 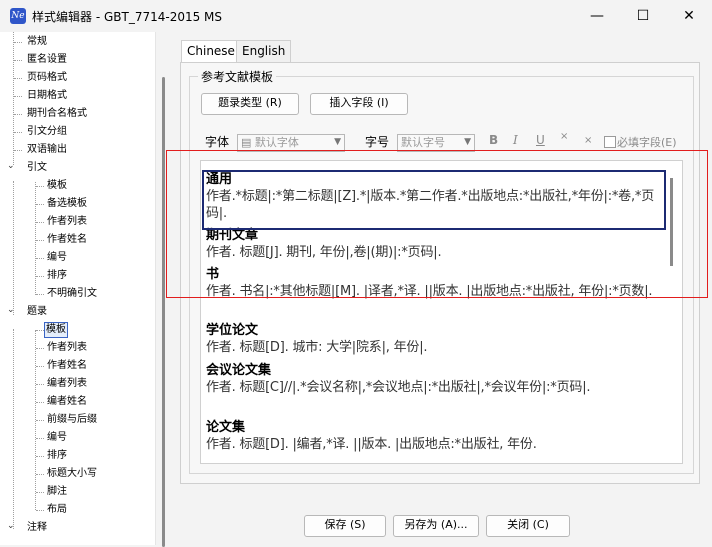 I want to click on required-field-checkbox, so click(x=610, y=142).